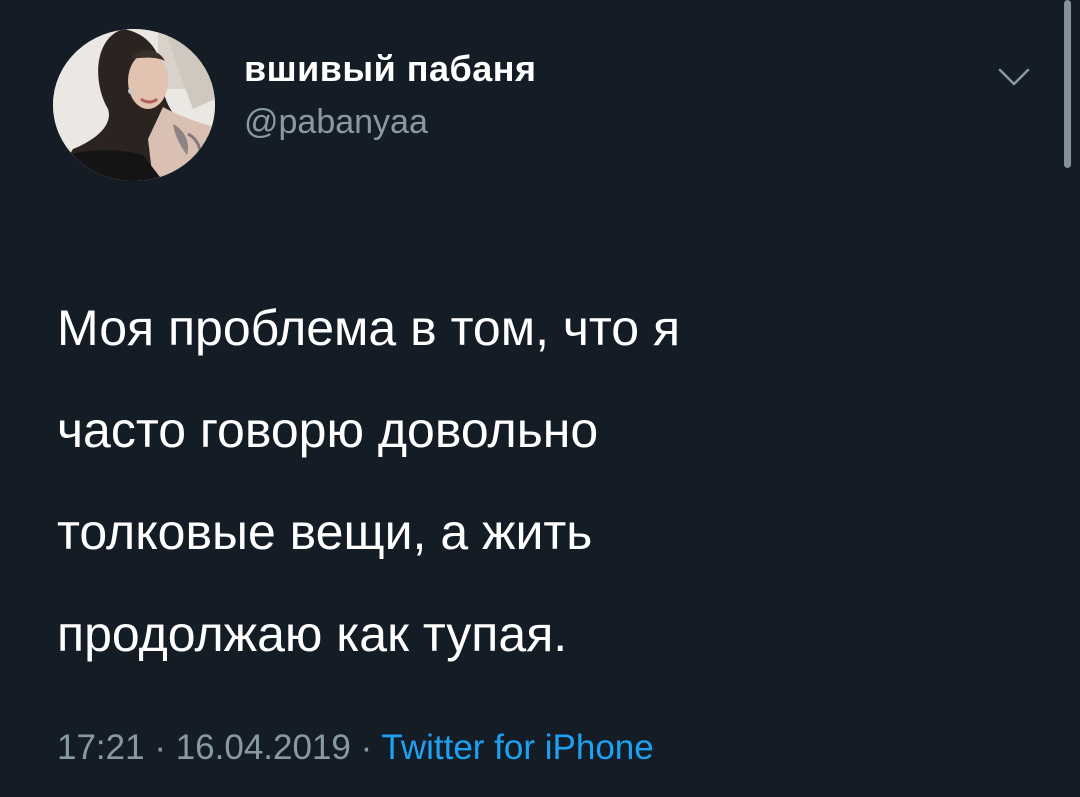 The image size is (1080, 797). What do you see at coordinates (1067, 84) in the screenshot?
I see `scrollbar` at bounding box center [1067, 84].